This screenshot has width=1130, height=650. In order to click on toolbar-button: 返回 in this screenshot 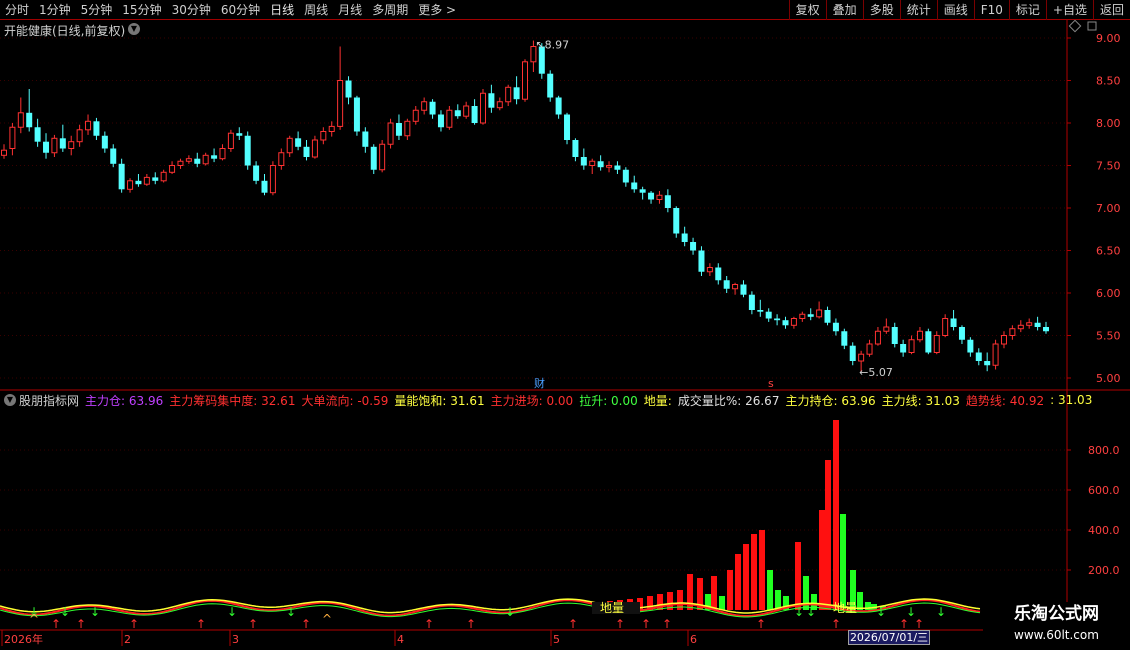, I will do `click(1111, 10)`.